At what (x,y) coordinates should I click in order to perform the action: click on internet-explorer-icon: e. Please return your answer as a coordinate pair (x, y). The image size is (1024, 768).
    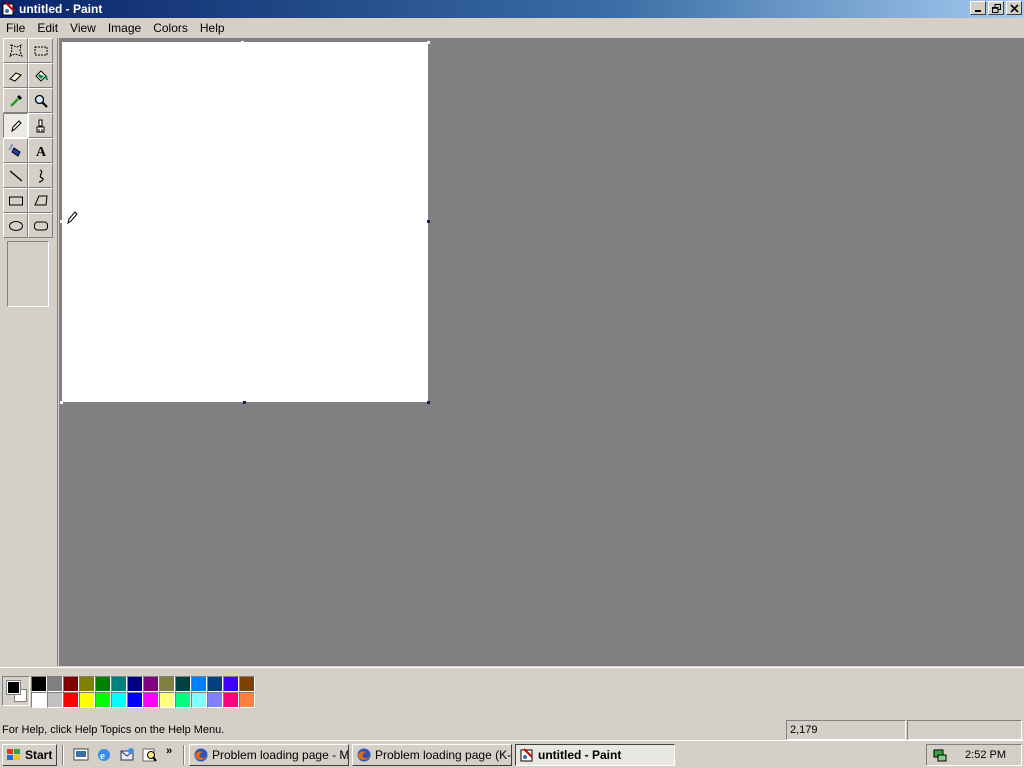
    Looking at the image, I should click on (104, 755).